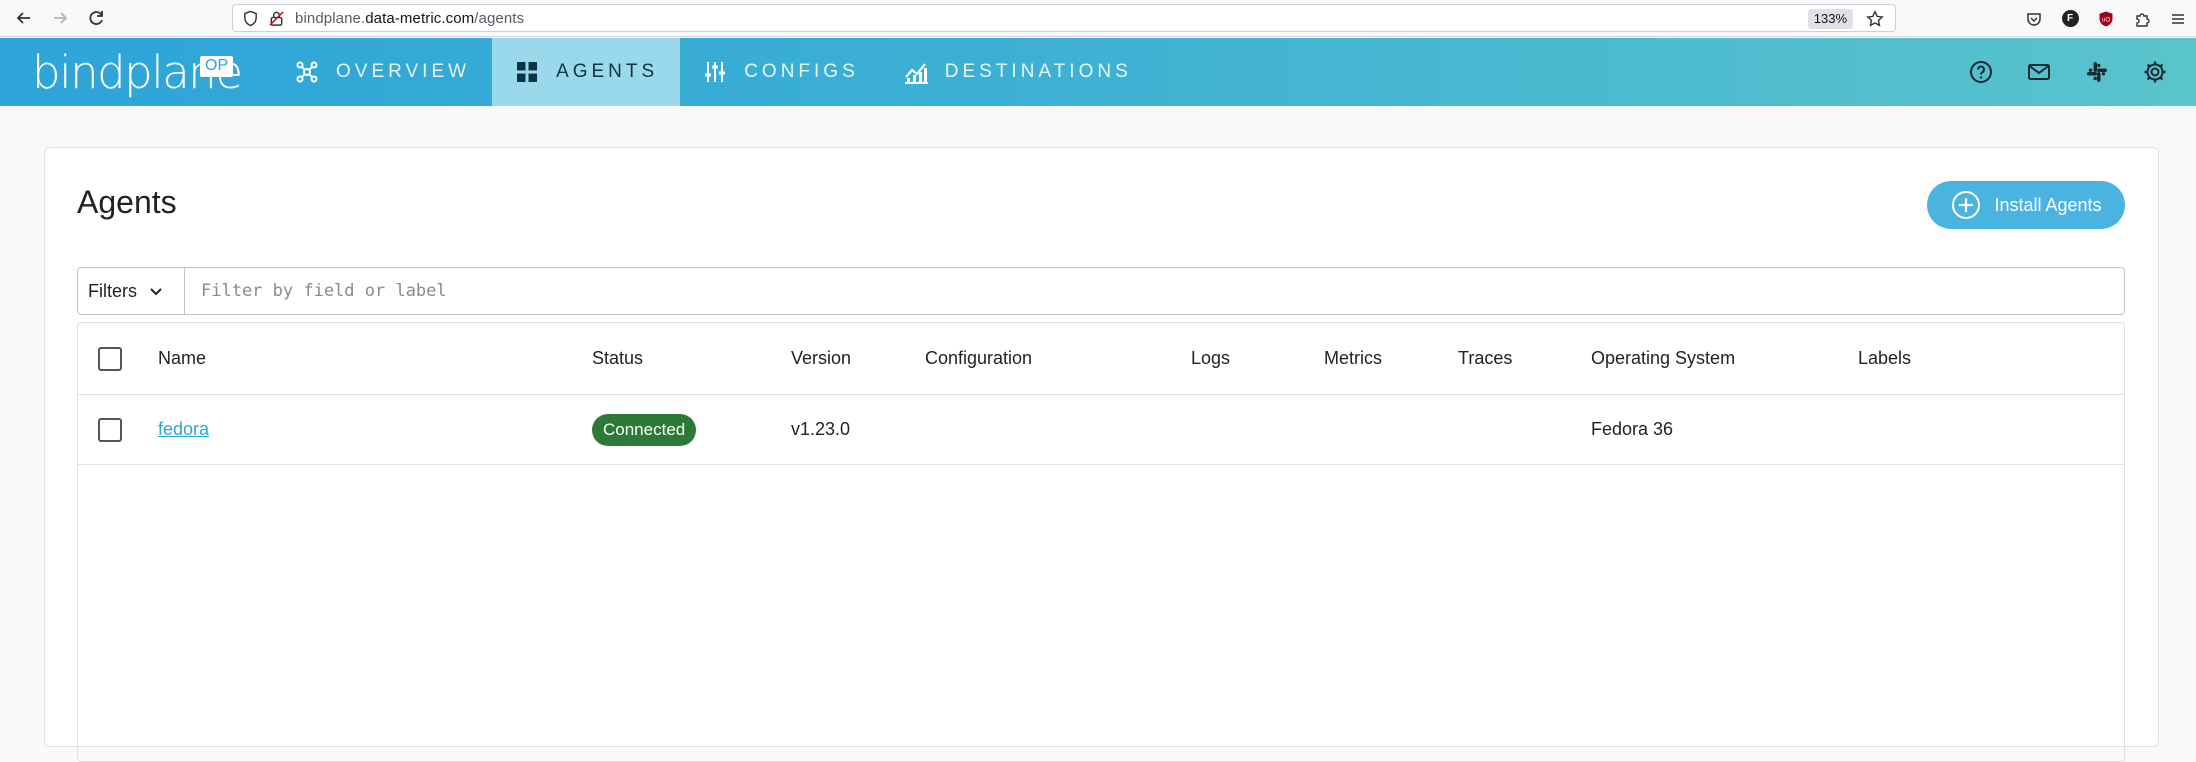 The image size is (2196, 762). I want to click on row-select-cell, so click(110, 429).